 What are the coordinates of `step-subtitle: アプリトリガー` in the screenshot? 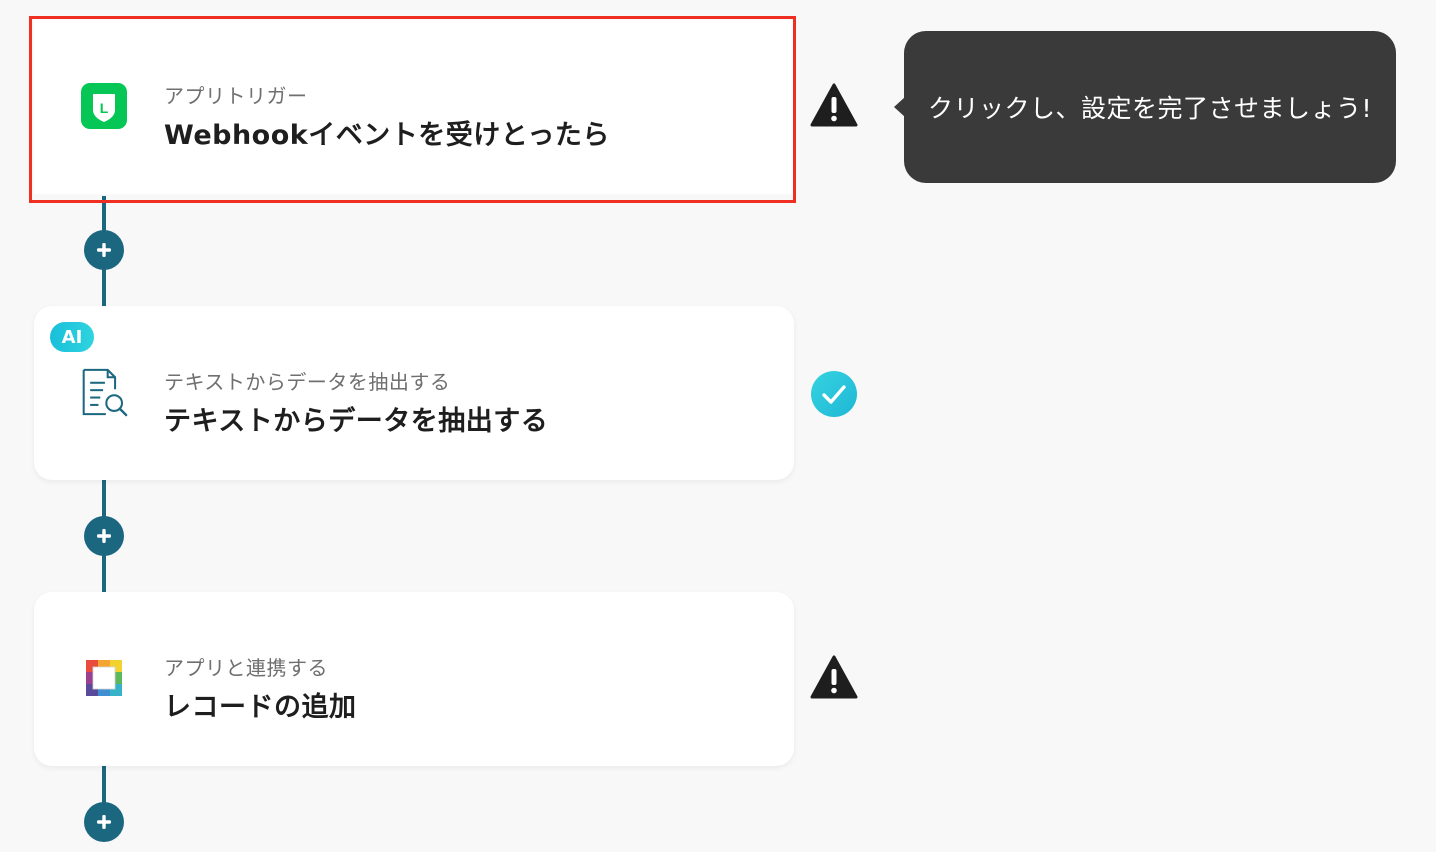 It's located at (236, 96).